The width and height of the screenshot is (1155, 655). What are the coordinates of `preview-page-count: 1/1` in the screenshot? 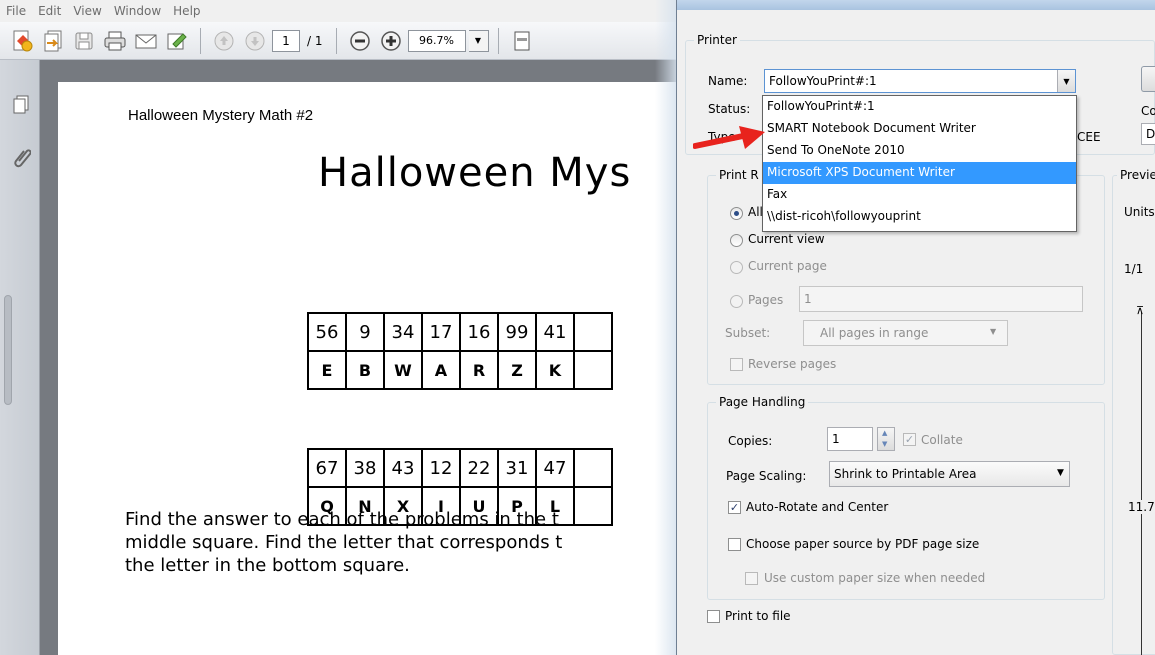 It's located at (1134, 269).